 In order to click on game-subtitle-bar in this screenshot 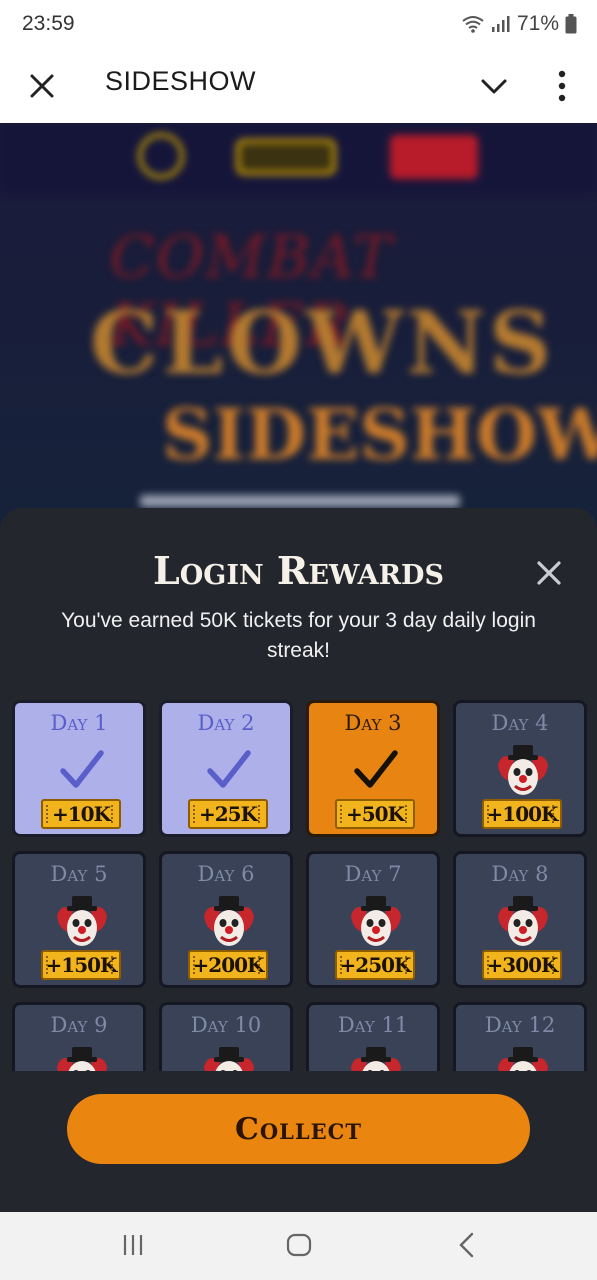, I will do `click(300, 501)`.